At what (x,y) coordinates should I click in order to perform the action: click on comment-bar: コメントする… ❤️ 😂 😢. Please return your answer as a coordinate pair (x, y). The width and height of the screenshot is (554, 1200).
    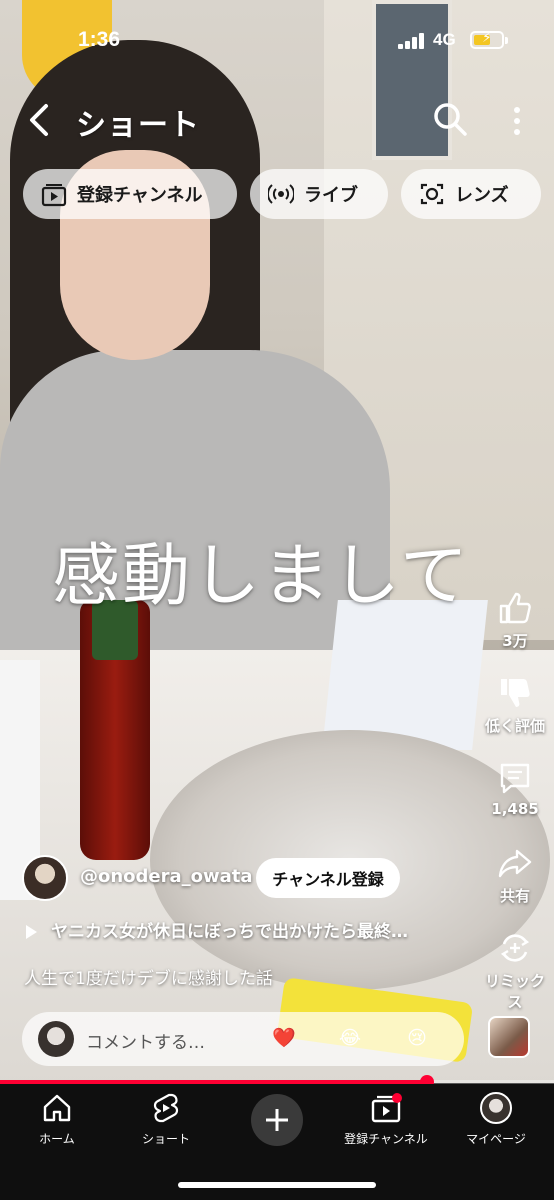
    Looking at the image, I should click on (243, 1039).